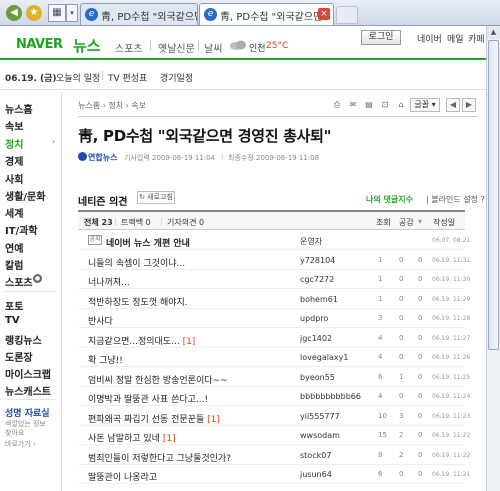 Image resolution: width=500 pixels, height=491 pixels. I want to click on comment-title-text: 딸뚱관이 나옹라고, so click(123, 478).